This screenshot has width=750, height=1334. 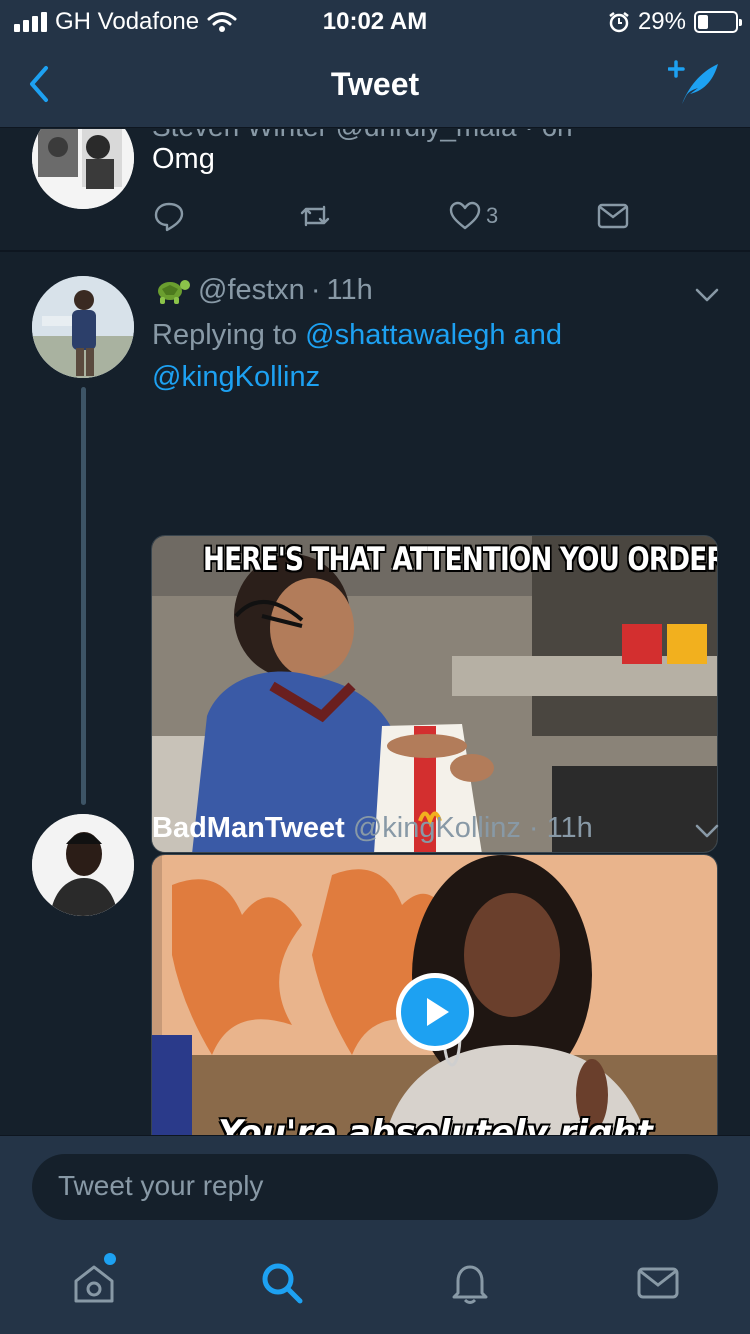 What do you see at coordinates (718, 22) in the screenshot?
I see `battery-icon` at bounding box center [718, 22].